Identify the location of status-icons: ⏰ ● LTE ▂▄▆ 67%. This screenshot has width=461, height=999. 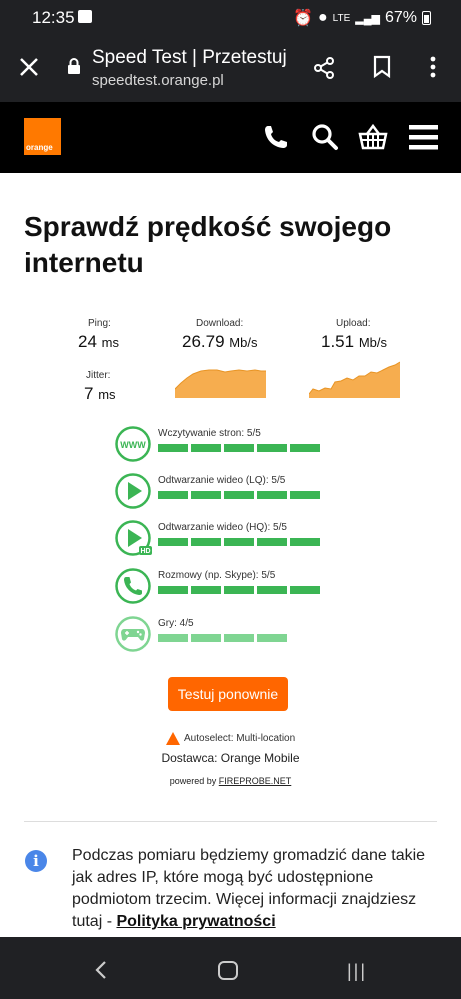
(362, 18).